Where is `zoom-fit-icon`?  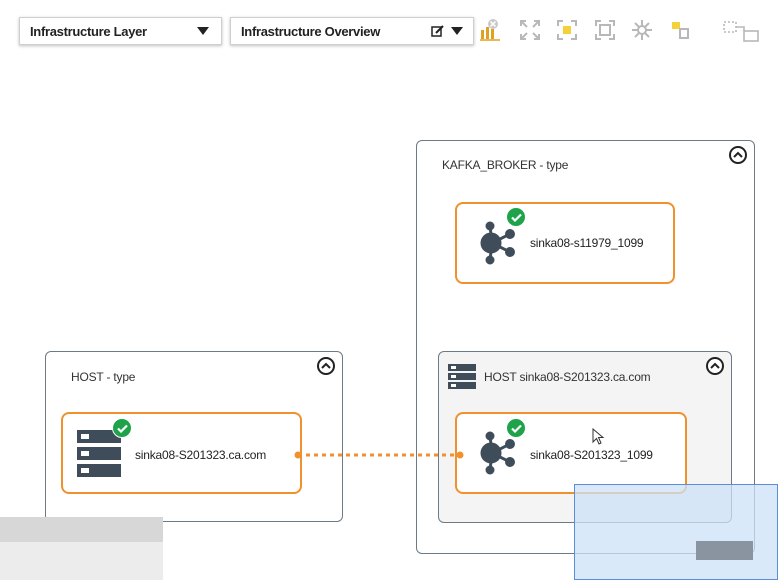
zoom-fit-icon is located at coordinates (605, 30).